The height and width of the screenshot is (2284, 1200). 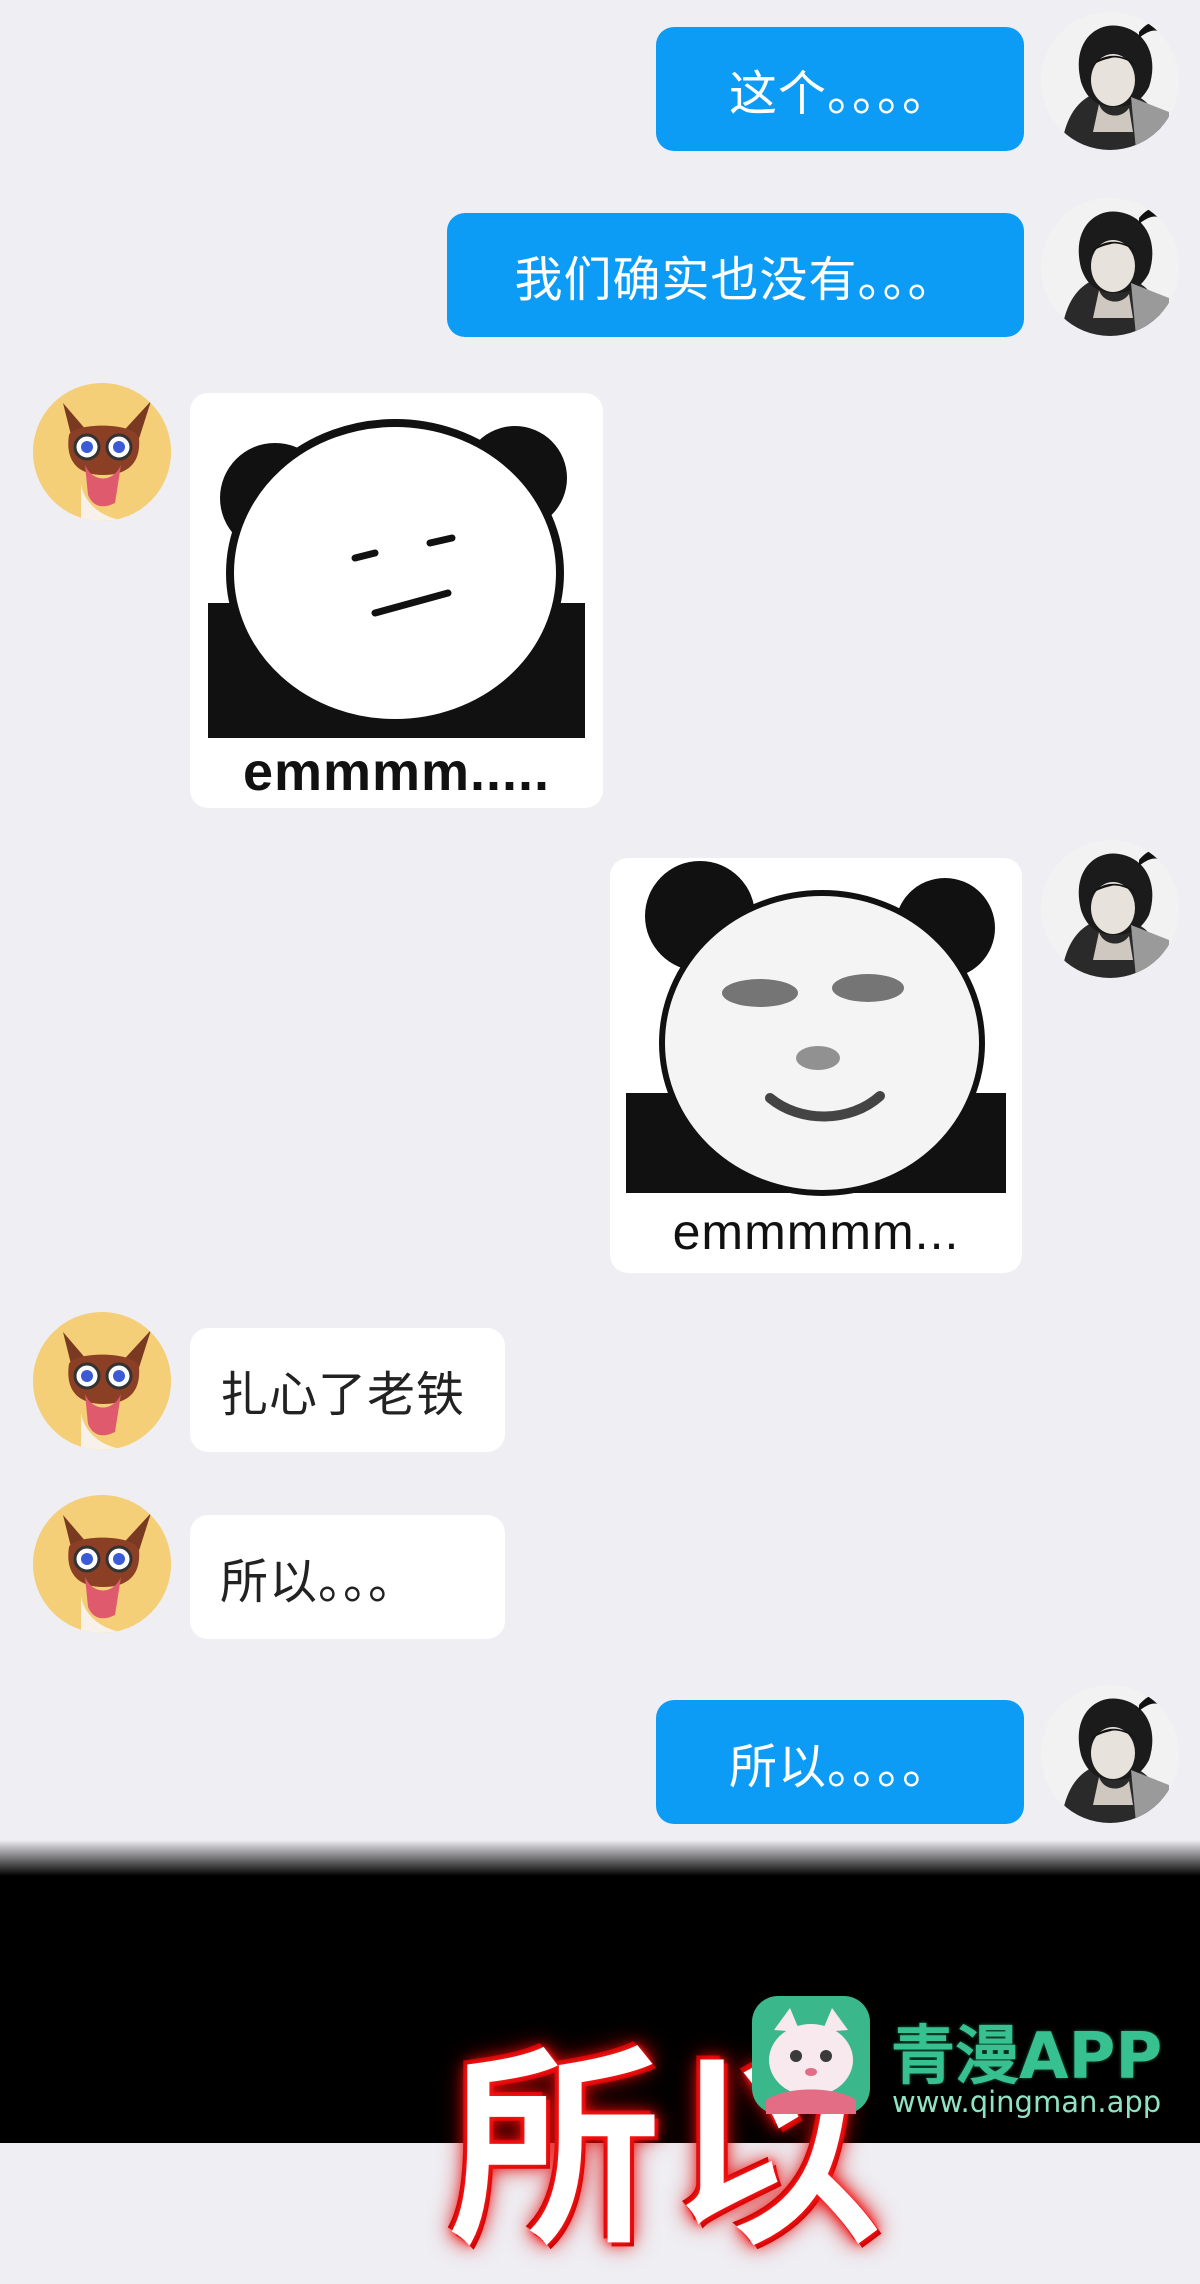 I want to click on cat-logo-icon, so click(x=811, y=2055).